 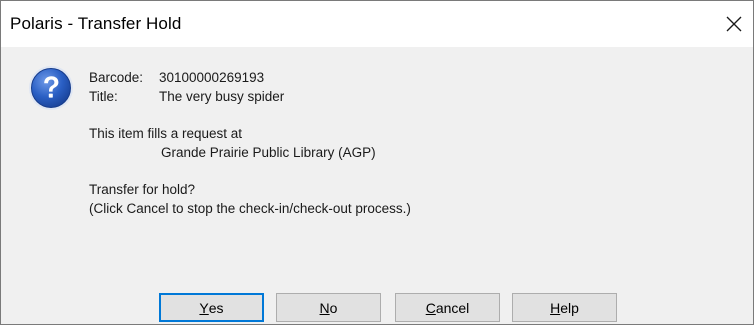 I want to click on title-label: Title:, so click(x=103, y=96).